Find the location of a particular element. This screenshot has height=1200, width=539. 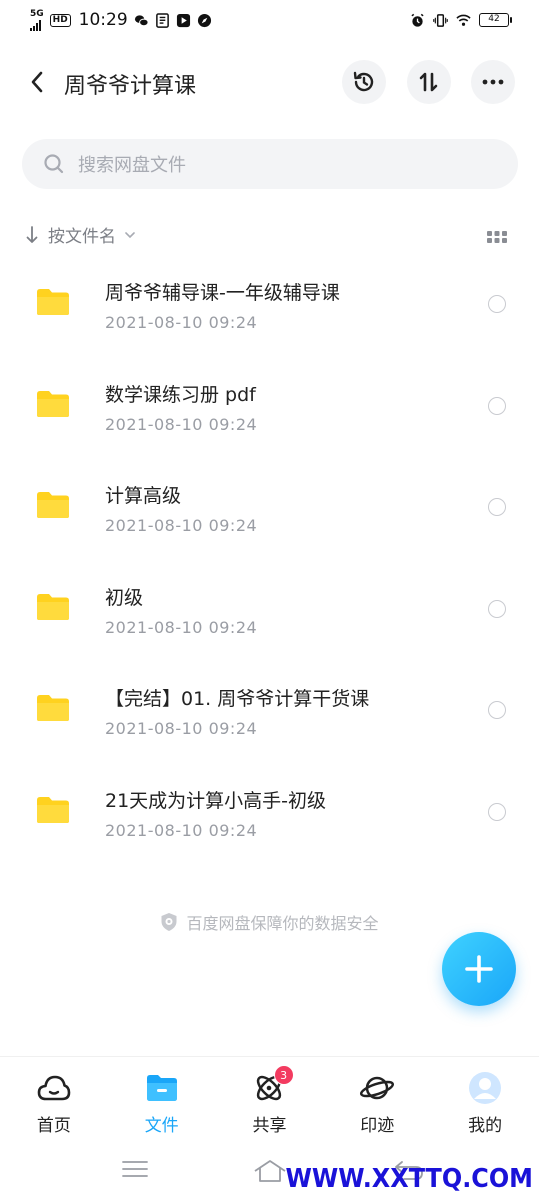

nav-files: 文件 is located at coordinates (162, 1099).